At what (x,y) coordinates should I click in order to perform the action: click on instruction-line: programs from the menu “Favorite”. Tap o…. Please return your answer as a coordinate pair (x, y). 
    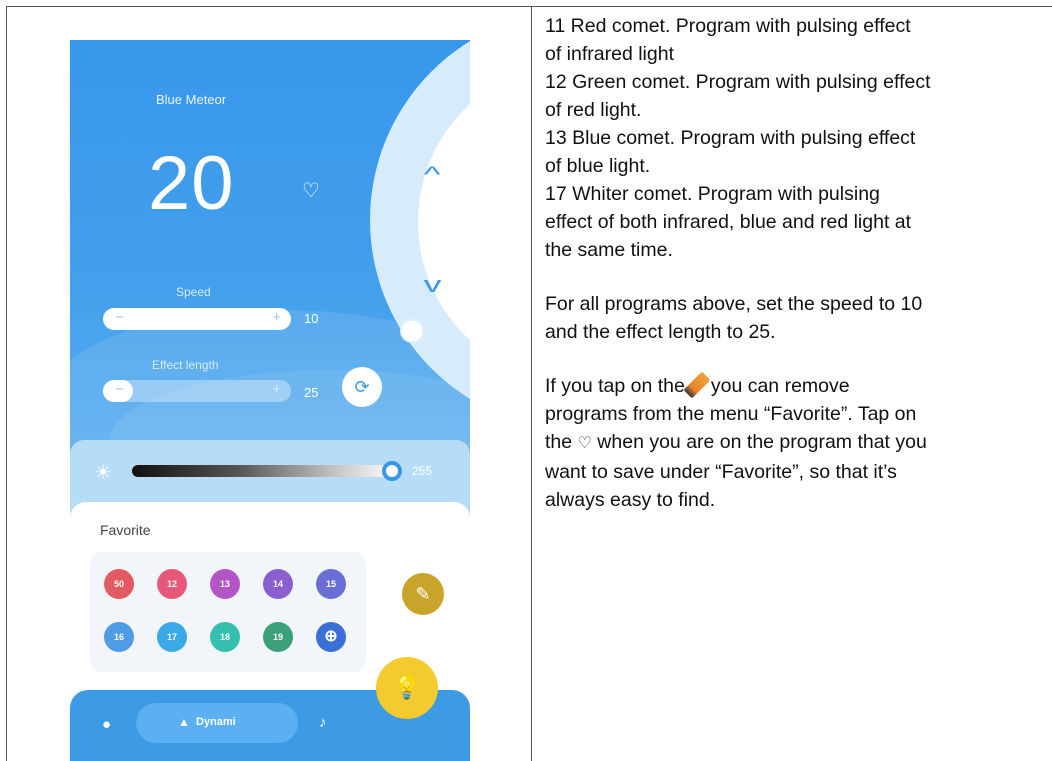
    Looking at the image, I should click on (731, 414).